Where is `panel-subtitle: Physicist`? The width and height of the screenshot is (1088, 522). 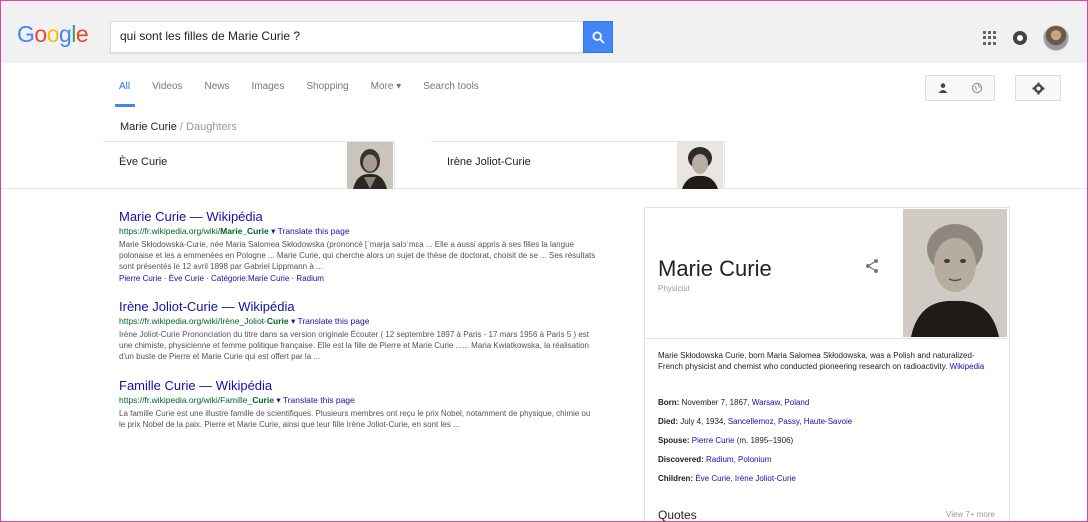
panel-subtitle: Physicist is located at coordinates (674, 288).